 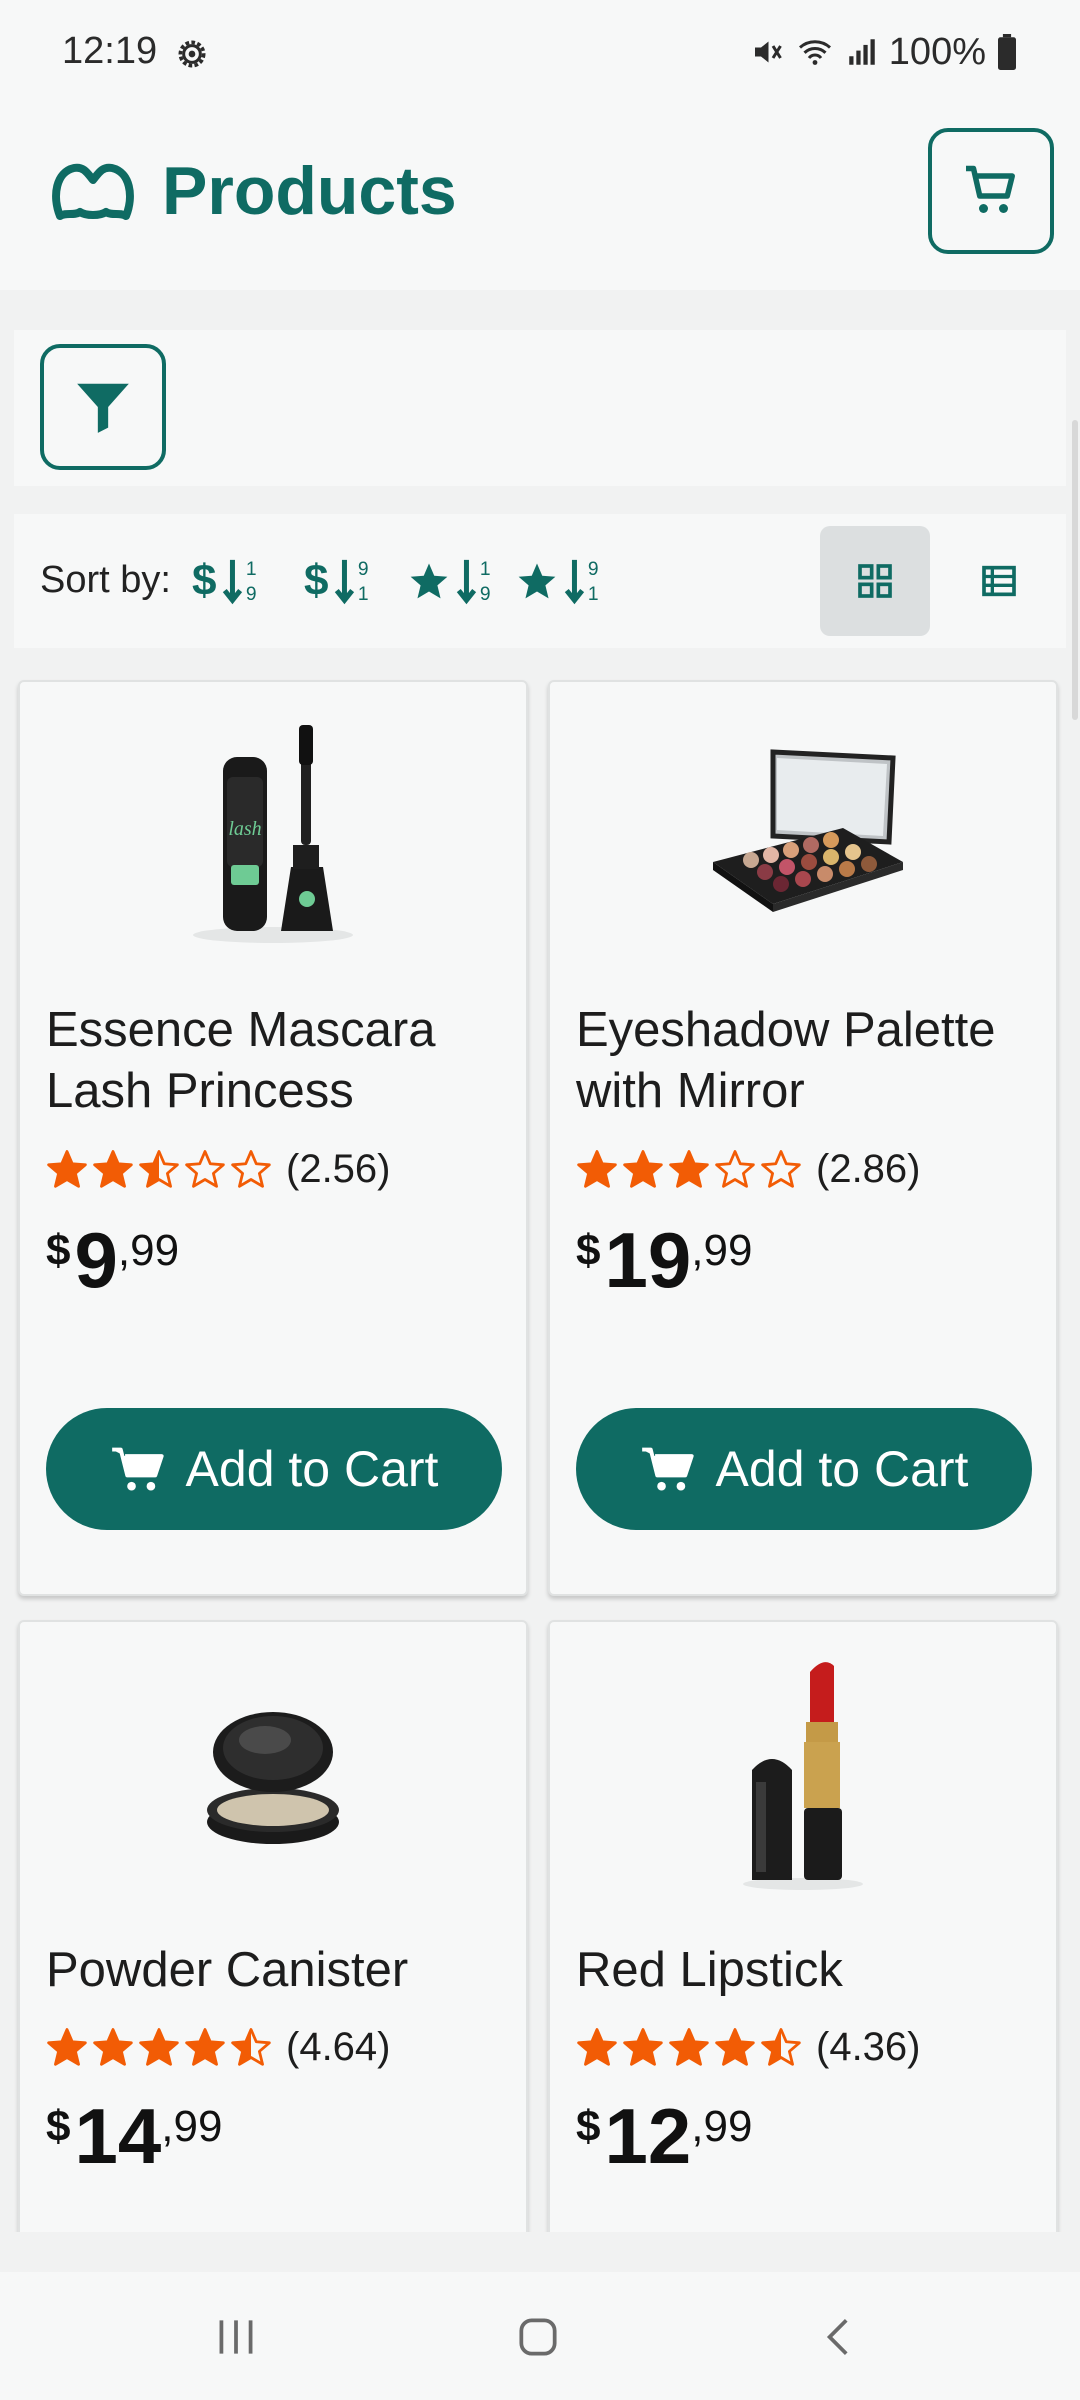 I want to click on product-image: lash, so click(x=273, y=832).